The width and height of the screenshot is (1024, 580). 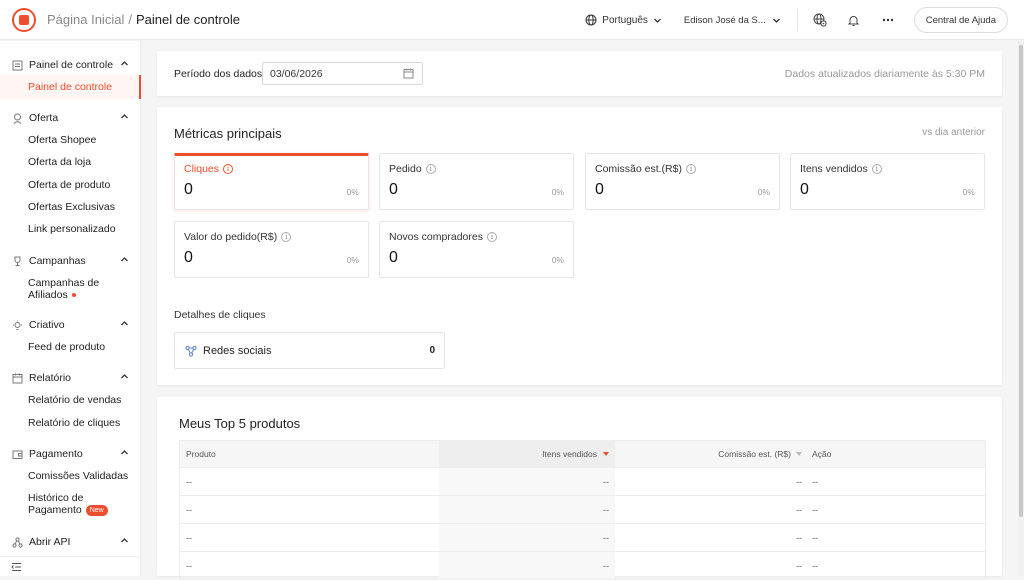 I want to click on metric-label: Novos compradores, so click(x=436, y=237).